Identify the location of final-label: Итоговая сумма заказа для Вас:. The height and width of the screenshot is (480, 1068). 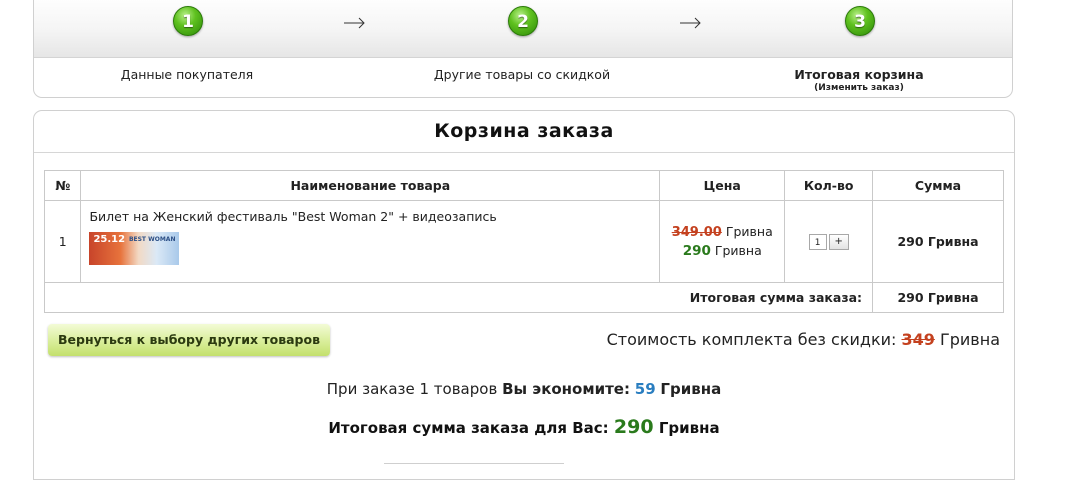
(468, 428).